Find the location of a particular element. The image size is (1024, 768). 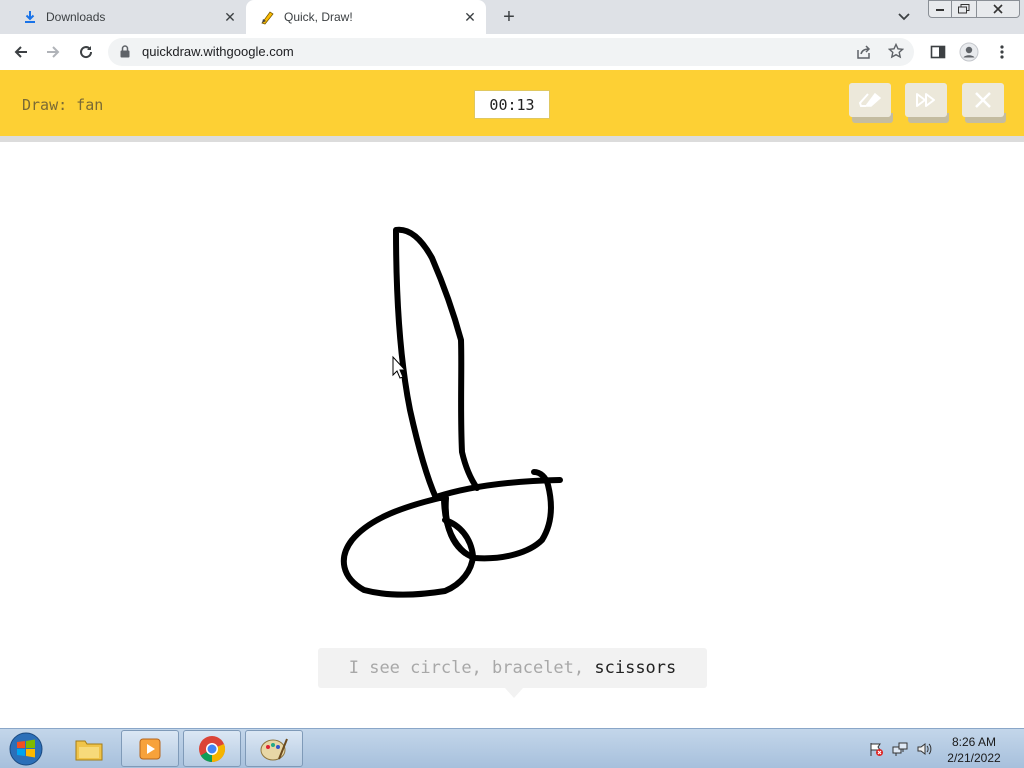

start-button is located at coordinates (26, 749).